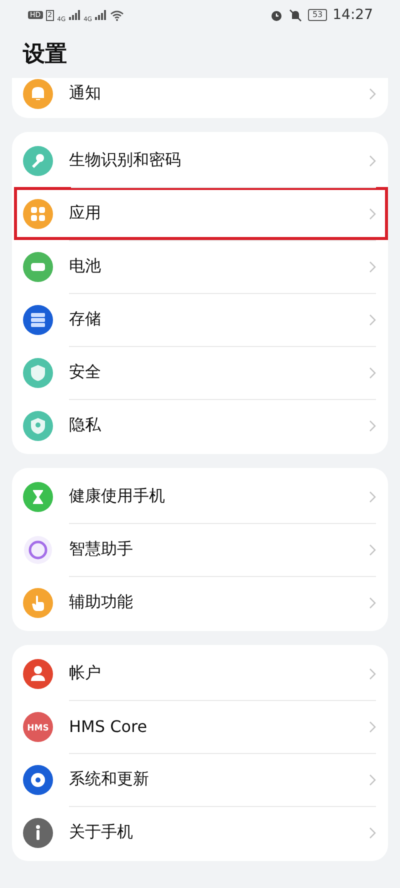 The image size is (400, 888). I want to click on muted-bell-icon, so click(295, 15).